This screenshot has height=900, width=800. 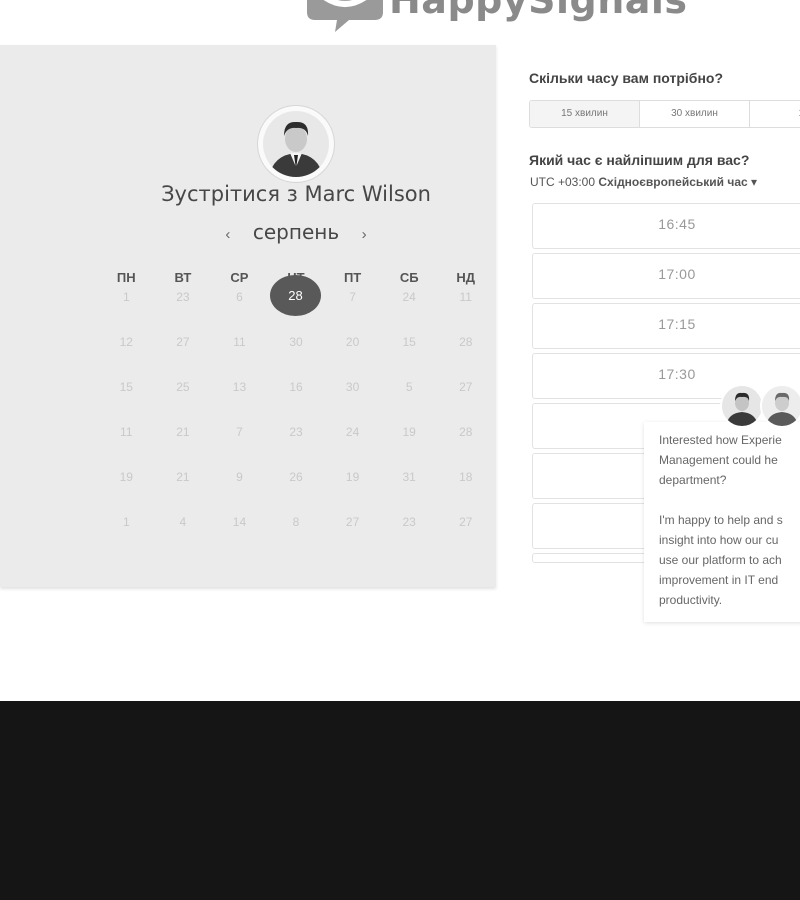 What do you see at coordinates (538, 11) in the screenshot?
I see `logo-text: HappySignals` at bounding box center [538, 11].